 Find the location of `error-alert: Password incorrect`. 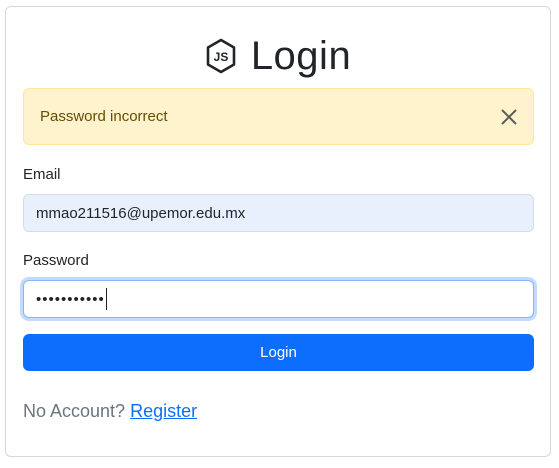

error-alert: Password incorrect is located at coordinates (278, 116).